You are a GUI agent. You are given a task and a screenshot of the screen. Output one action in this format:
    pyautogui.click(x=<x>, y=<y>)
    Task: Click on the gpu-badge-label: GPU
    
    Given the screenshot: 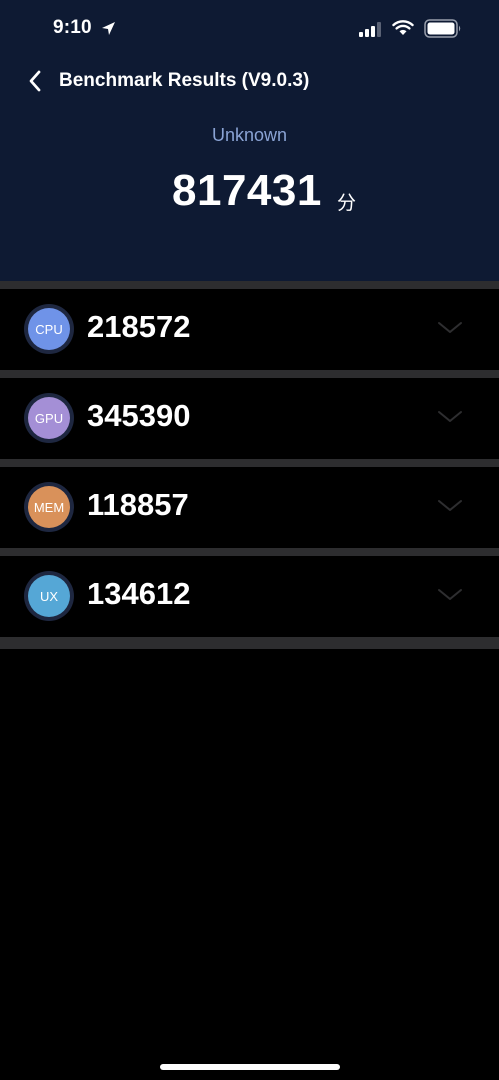 What is the action you would take?
    pyautogui.click(x=49, y=418)
    